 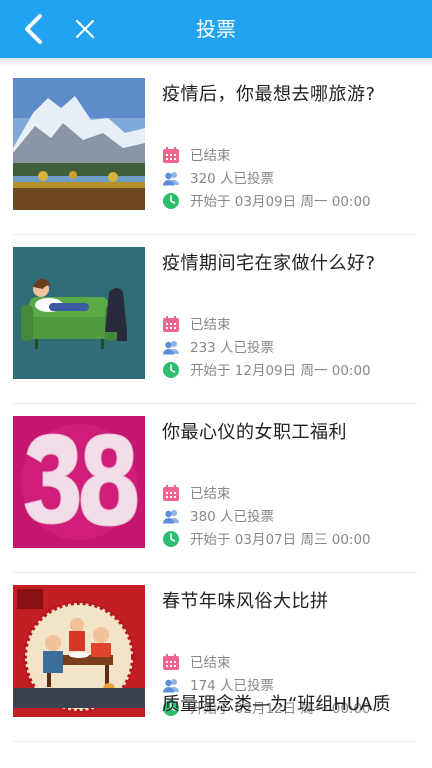 What do you see at coordinates (79, 698) in the screenshot?
I see `thumbnail-partial` at bounding box center [79, 698].